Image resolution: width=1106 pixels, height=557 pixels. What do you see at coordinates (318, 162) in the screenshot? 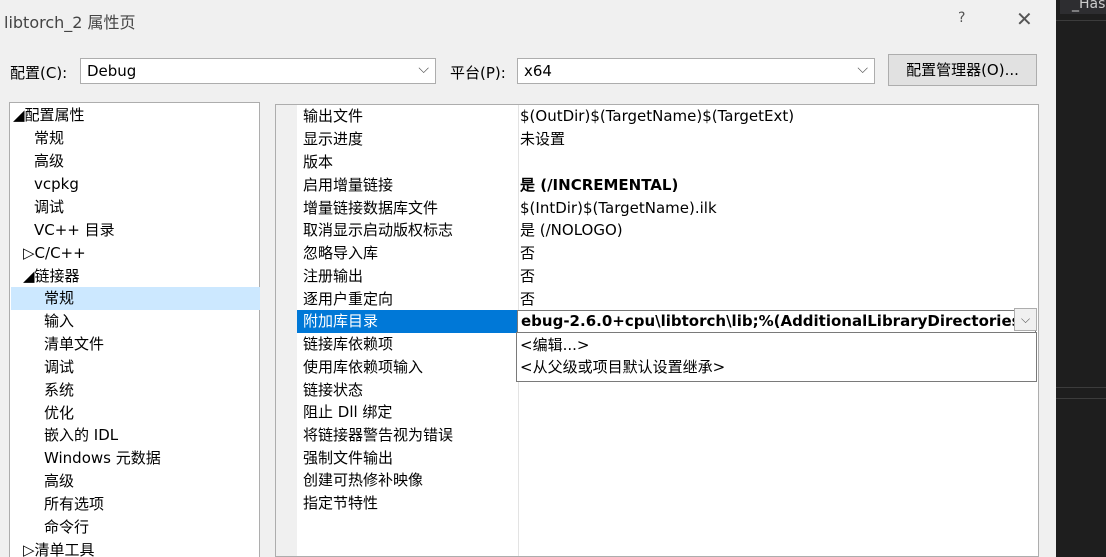
I see `property-name: 版本` at bounding box center [318, 162].